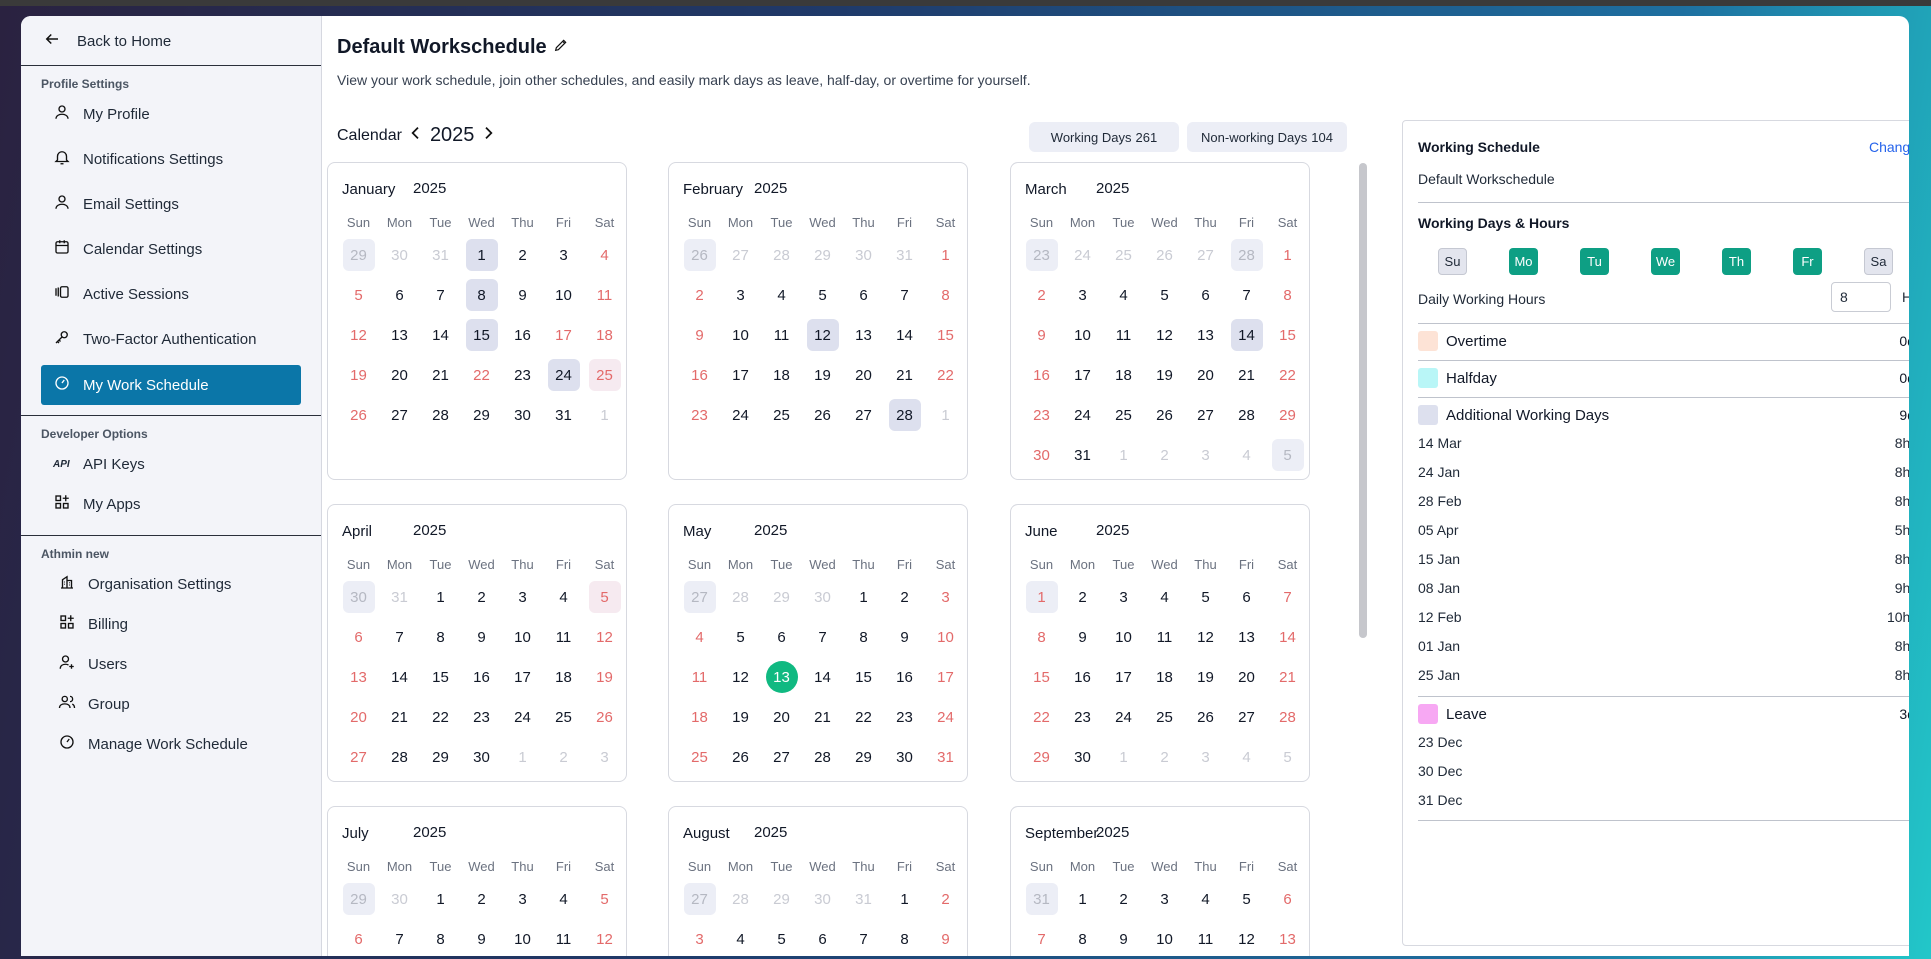 The image size is (1931, 959). What do you see at coordinates (176, 704) in the screenshot?
I see `sidebar-item-group: Group` at bounding box center [176, 704].